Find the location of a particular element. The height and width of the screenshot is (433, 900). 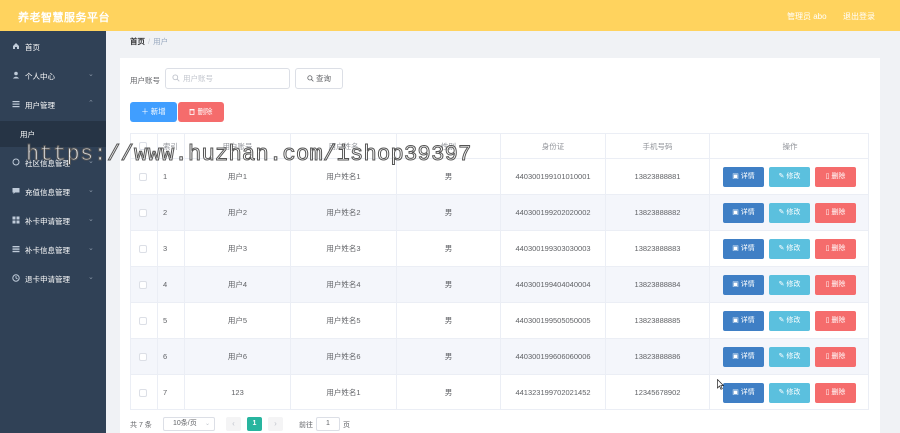

sidebar-item-label: 充值信息管理 is located at coordinates (47, 192).